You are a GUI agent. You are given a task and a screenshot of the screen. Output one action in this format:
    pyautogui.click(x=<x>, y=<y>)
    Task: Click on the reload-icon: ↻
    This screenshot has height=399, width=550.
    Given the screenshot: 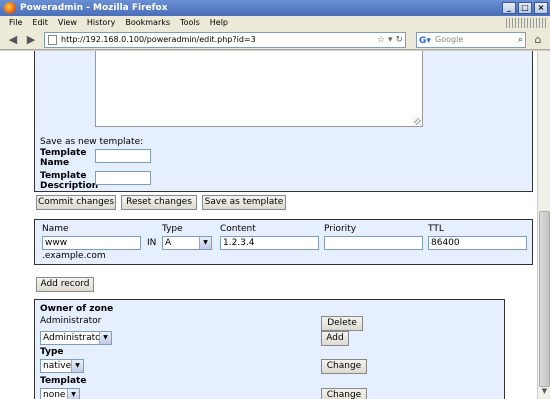 What is the action you would take?
    pyautogui.click(x=399, y=40)
    